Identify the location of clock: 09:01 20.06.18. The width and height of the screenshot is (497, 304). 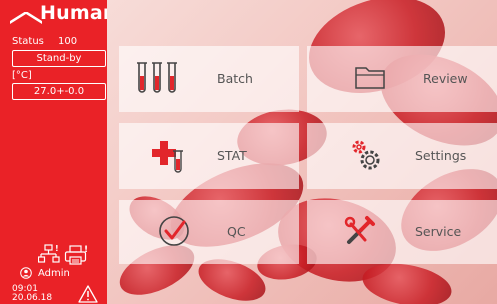
(32, 294).